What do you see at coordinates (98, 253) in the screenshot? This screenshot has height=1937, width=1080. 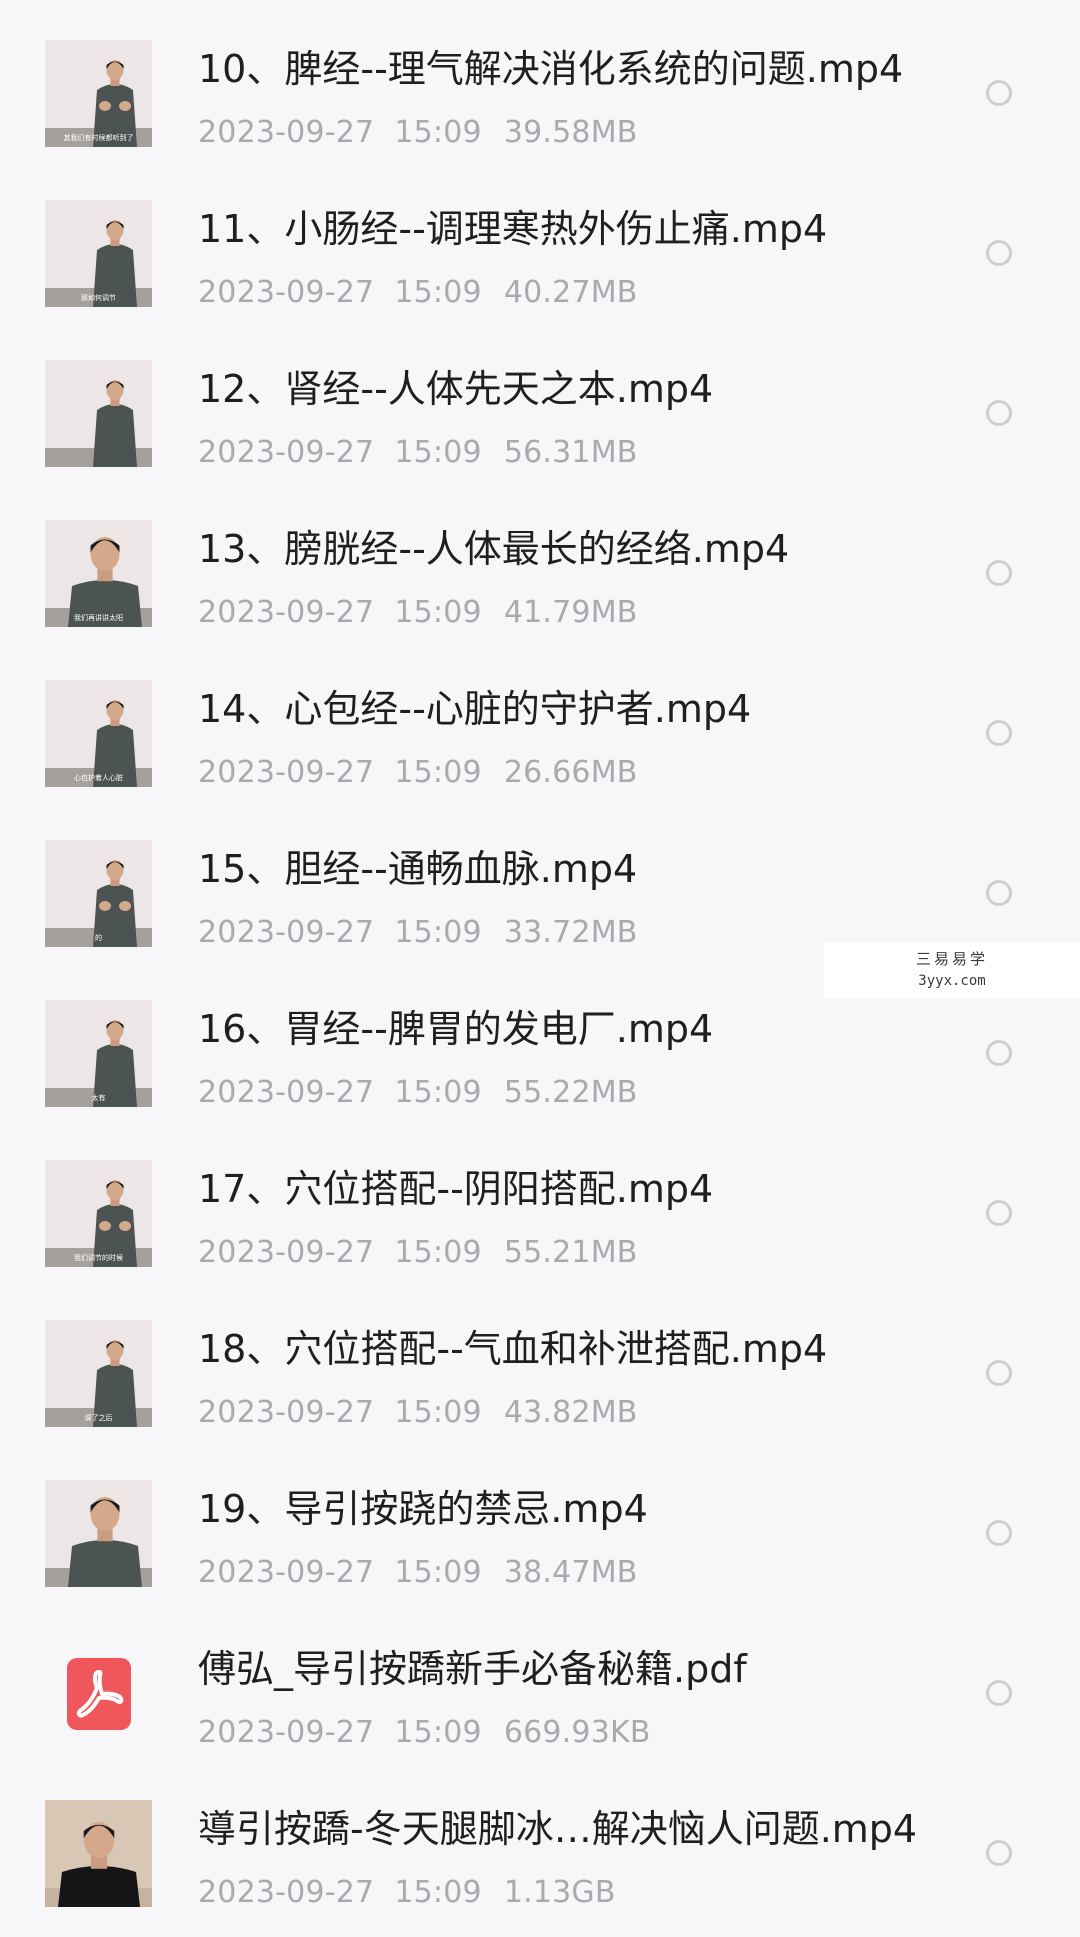 I see `video-thumbnail: 那如何调节` at bounding box center [98, 253].